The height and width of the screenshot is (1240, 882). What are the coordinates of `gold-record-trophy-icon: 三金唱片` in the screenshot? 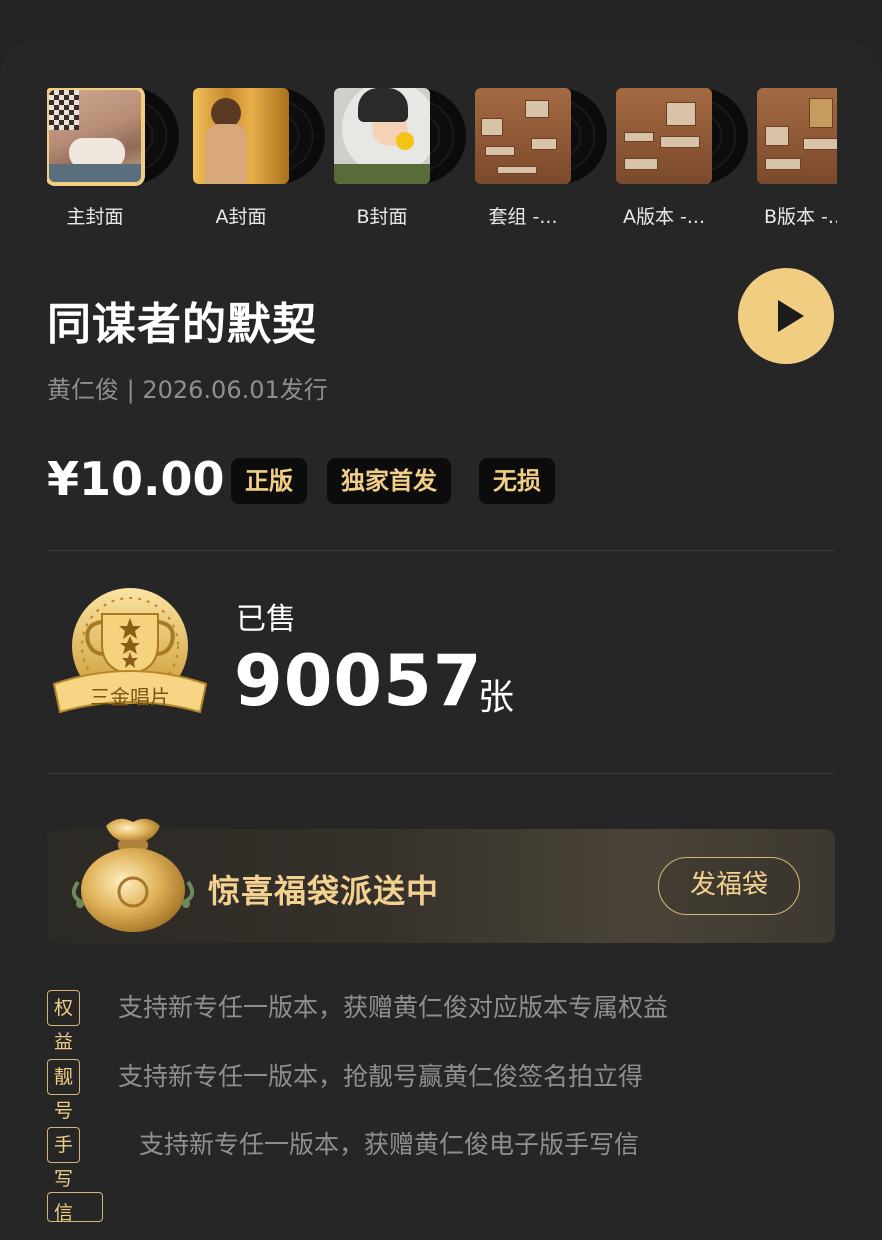 It's located at (130, 651).